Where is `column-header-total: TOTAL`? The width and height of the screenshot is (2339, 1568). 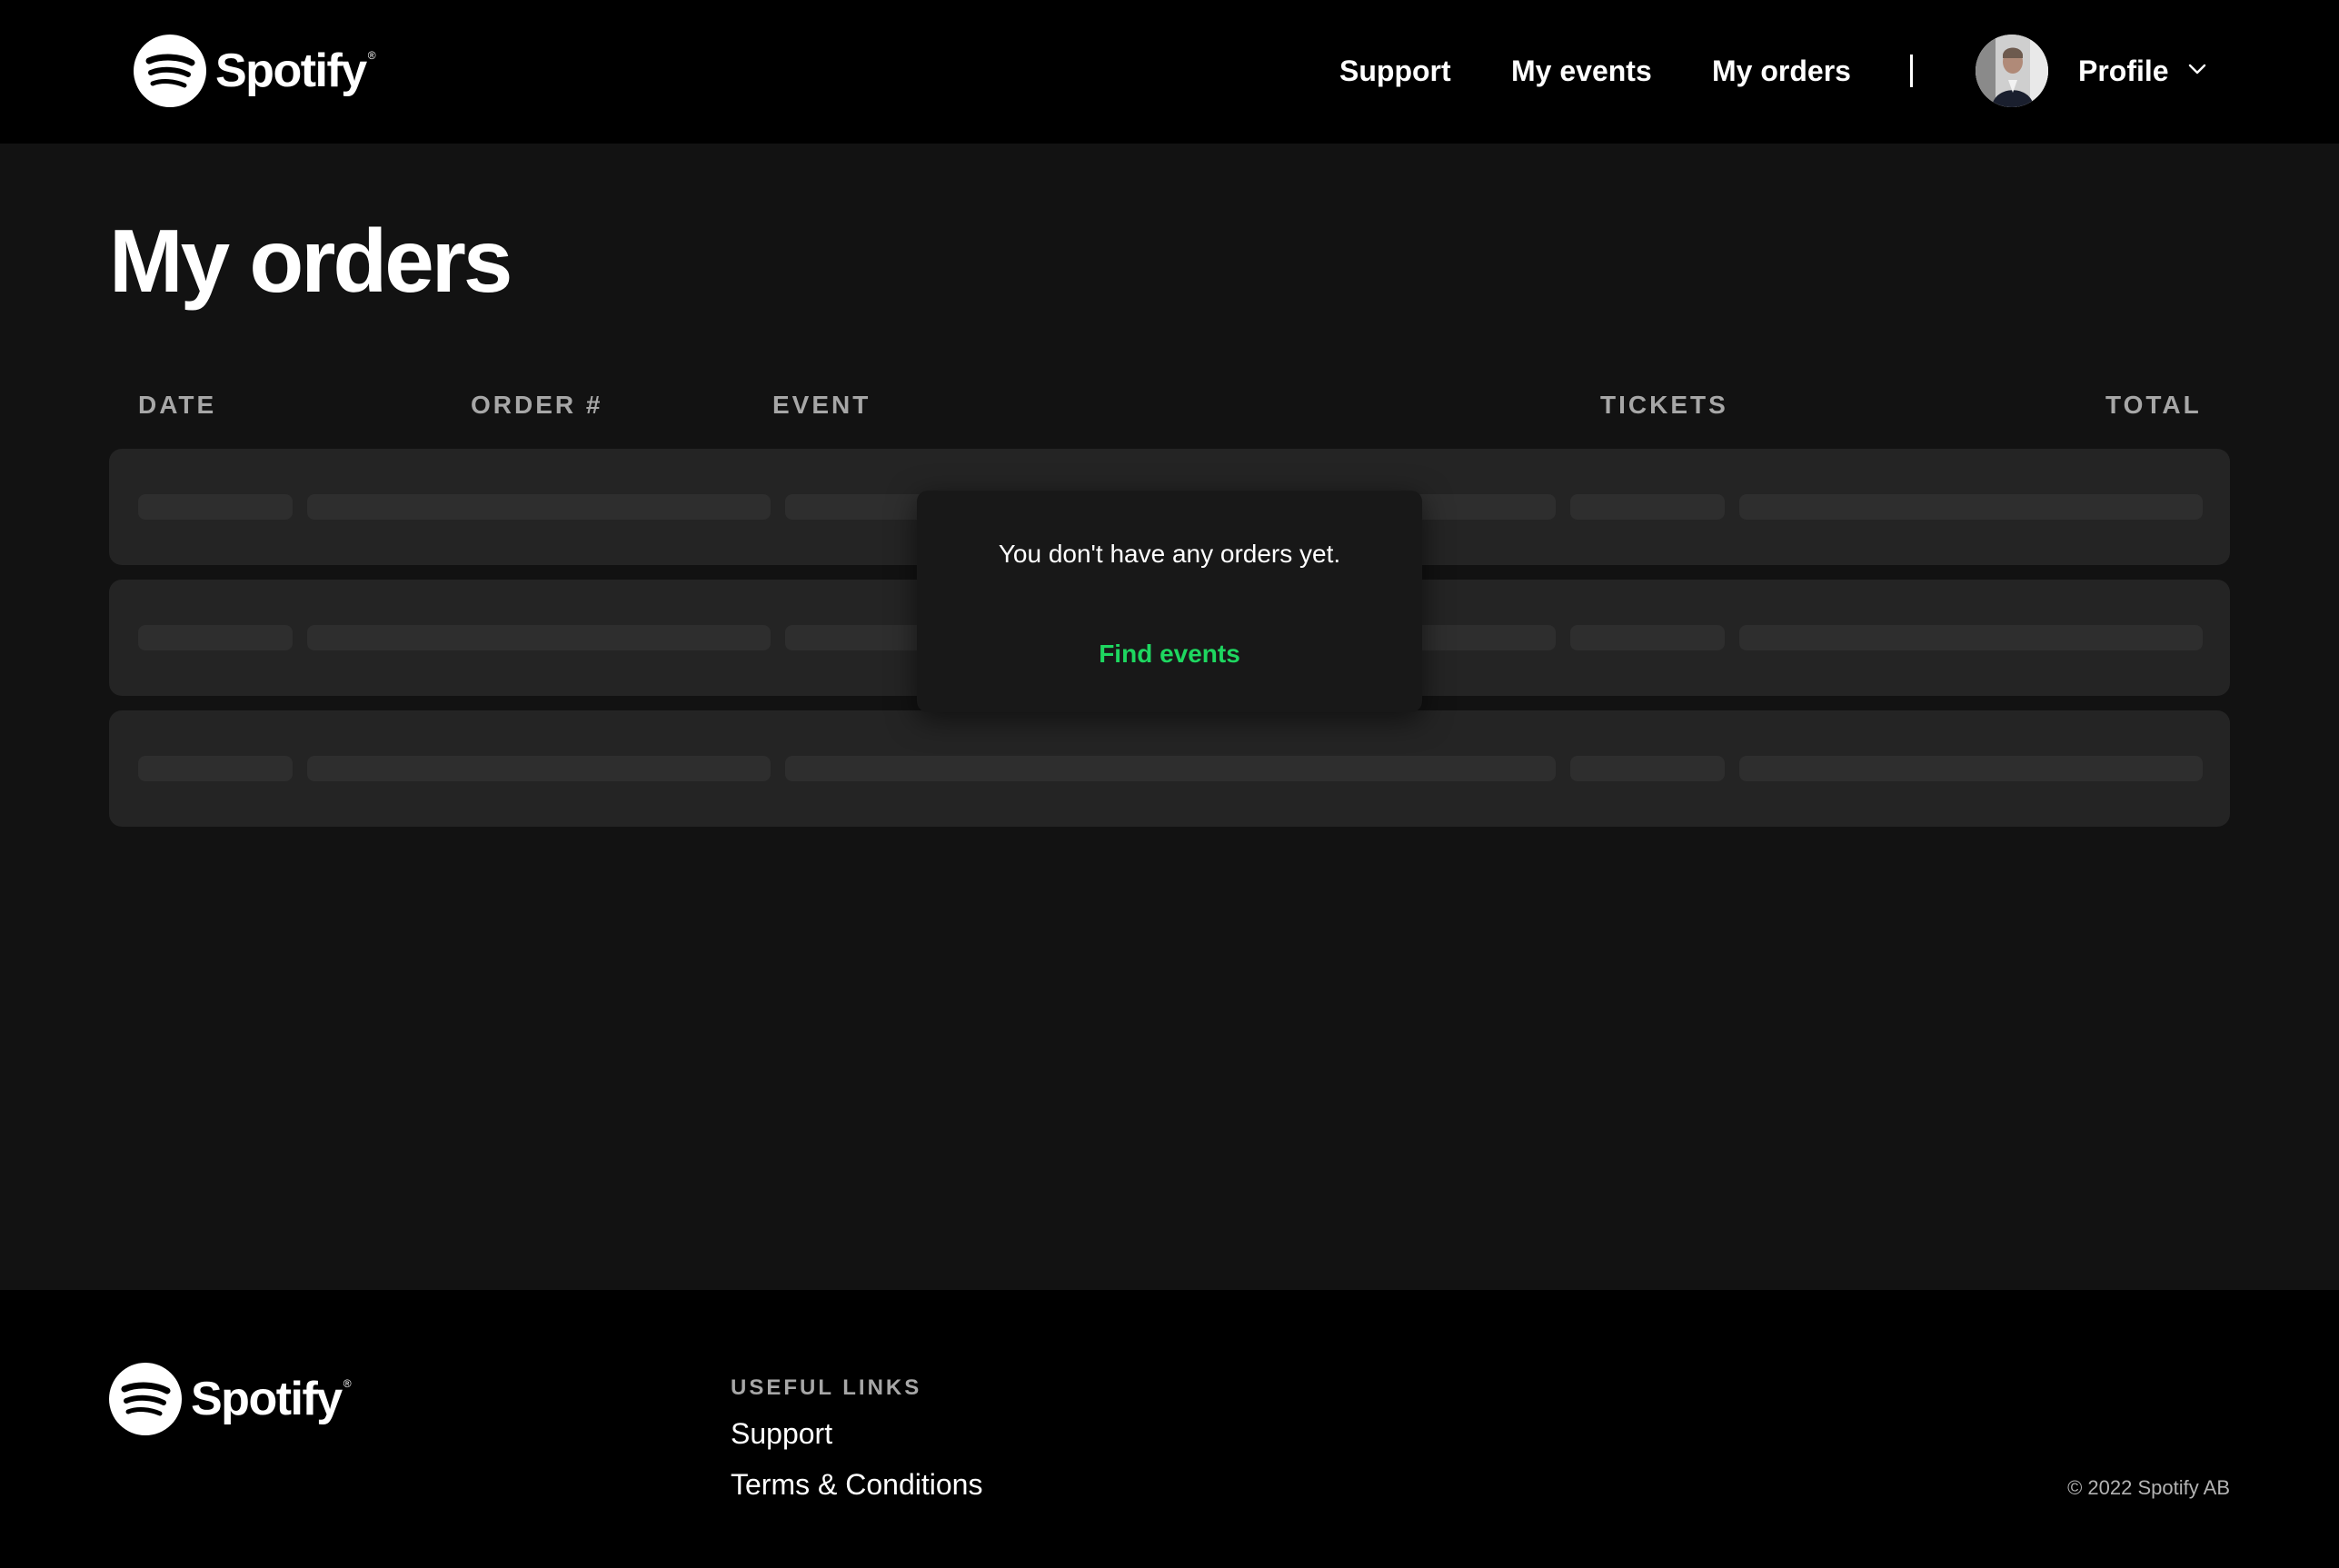 column-header-total: TOTAL is located at coordinates (2153, 405).